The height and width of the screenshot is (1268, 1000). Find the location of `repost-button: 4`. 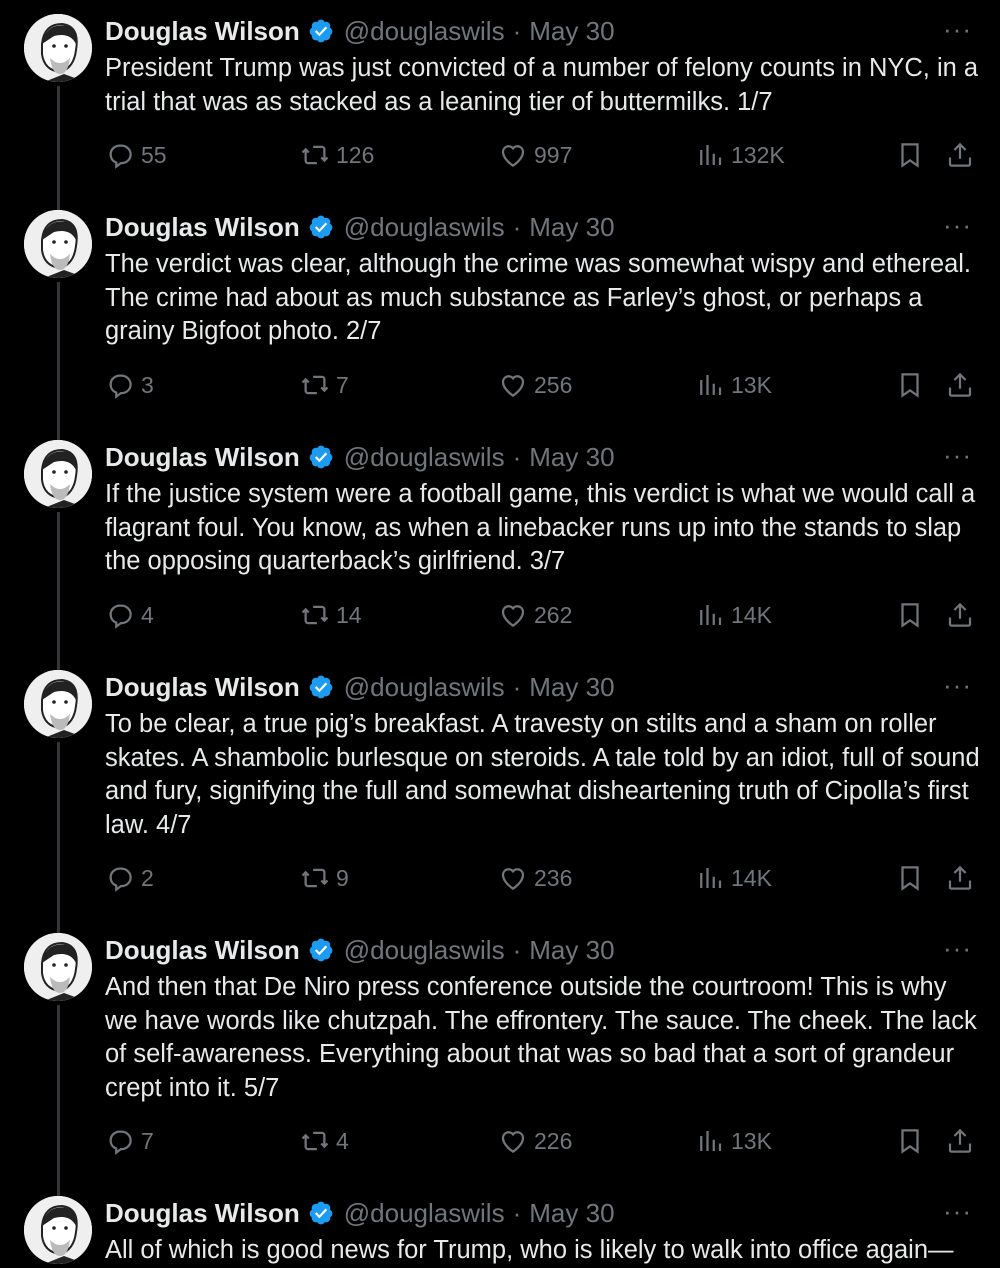

repost-button: 4 is located at coordinates (324, 1141).